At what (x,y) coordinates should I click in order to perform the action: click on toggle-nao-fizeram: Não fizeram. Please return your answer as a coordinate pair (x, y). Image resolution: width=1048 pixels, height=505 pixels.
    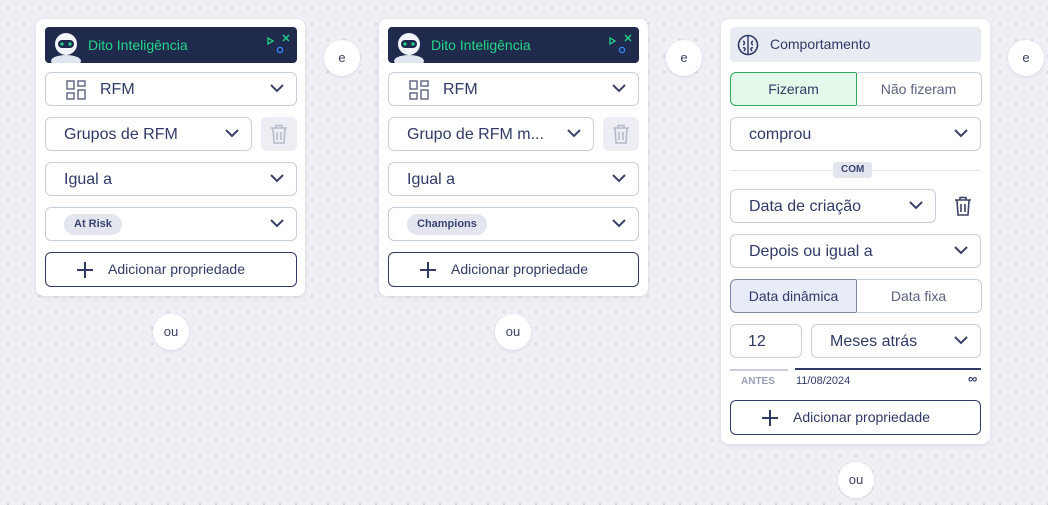
    Looking at the image, I should click on (919, 89).